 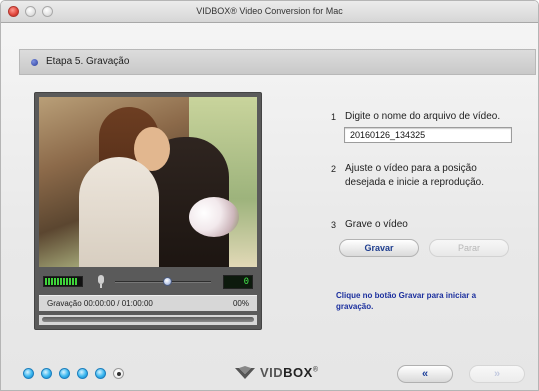 I want to click on title-bar: VIDBOX® Video Conversion for Mac, so click(x=269, y=12).